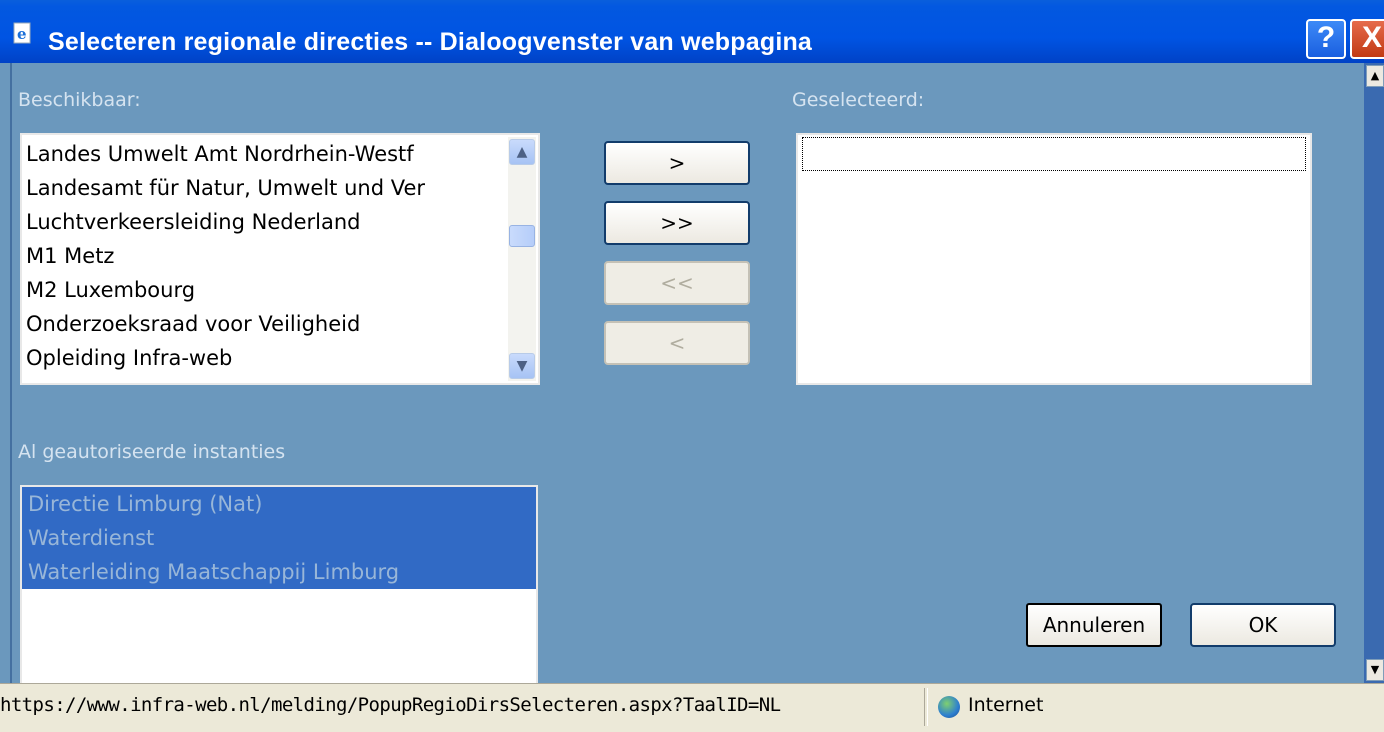  What do you see at coordinates (1054, 154) in the screenshot?
I see `focus-row` at bounding box center [1054, 154].